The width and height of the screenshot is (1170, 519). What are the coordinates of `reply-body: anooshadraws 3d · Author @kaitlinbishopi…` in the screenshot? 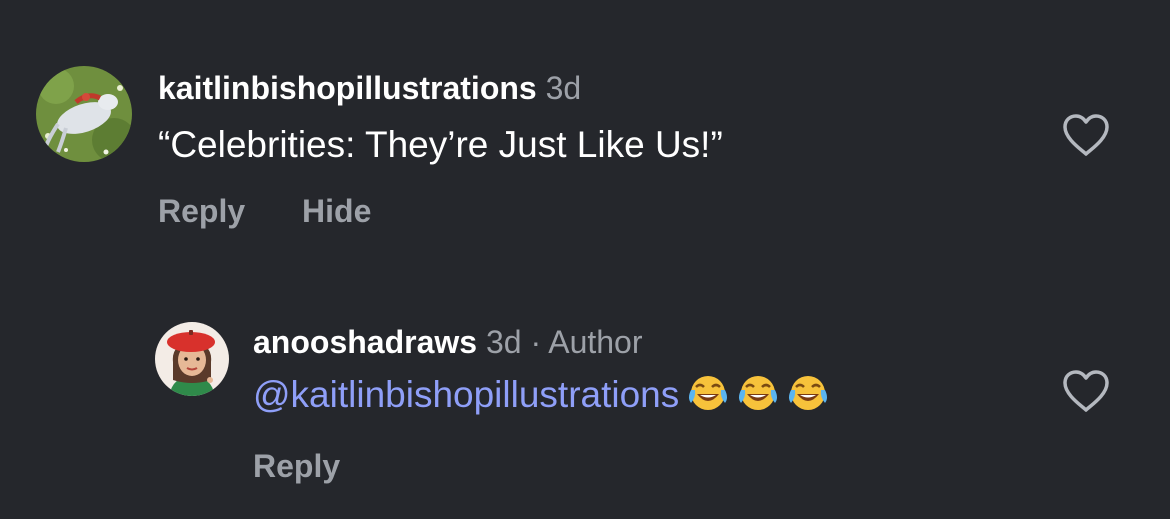 It's located at (541, 370).